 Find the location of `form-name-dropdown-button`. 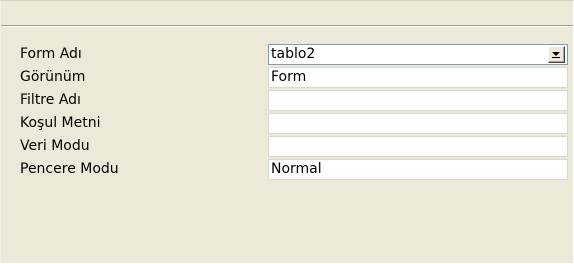

form-name-dropdown-button is located at coordinates (556, 54).